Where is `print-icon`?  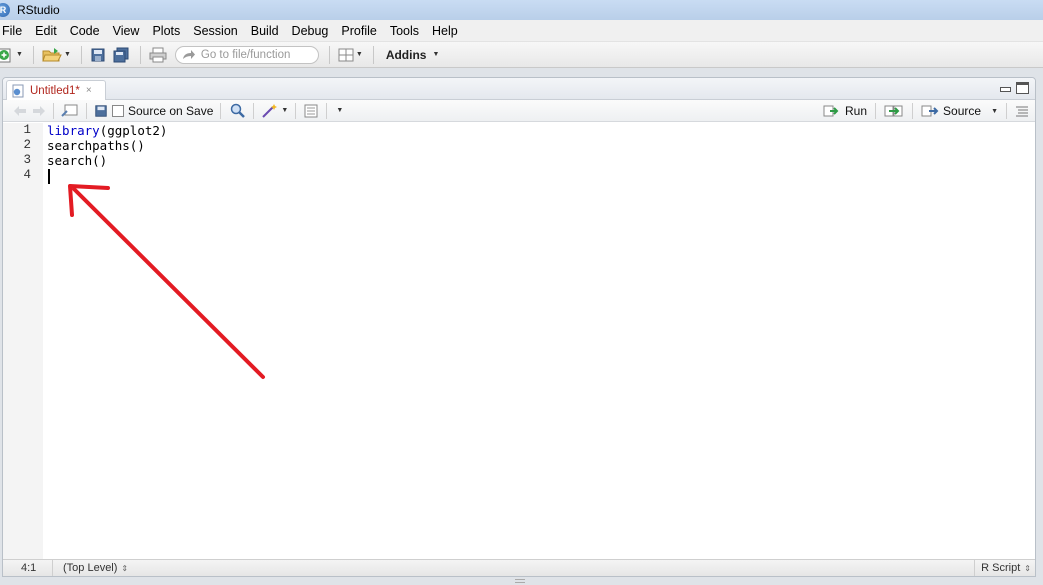 print-icon is located at coordinates (158, 54).